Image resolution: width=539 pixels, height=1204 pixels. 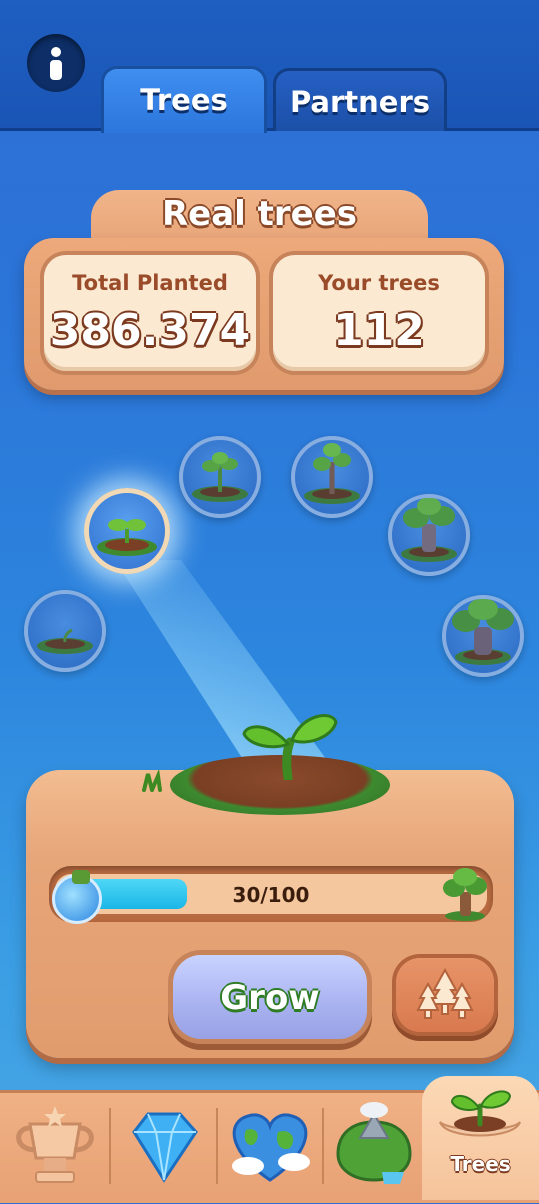 I want to click on sprout-icon, so click(x=290, y=747).